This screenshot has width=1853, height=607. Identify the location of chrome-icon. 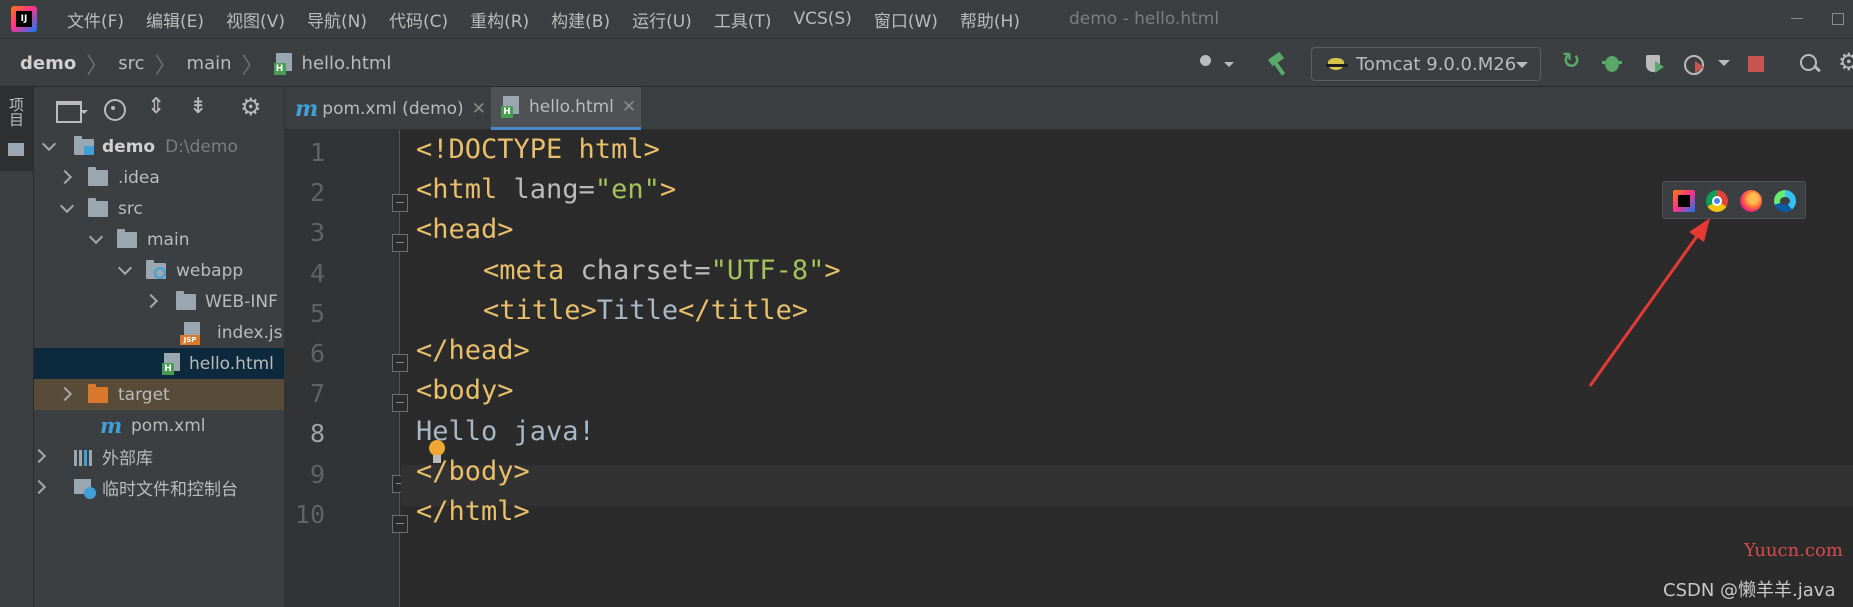
(1717, 201).